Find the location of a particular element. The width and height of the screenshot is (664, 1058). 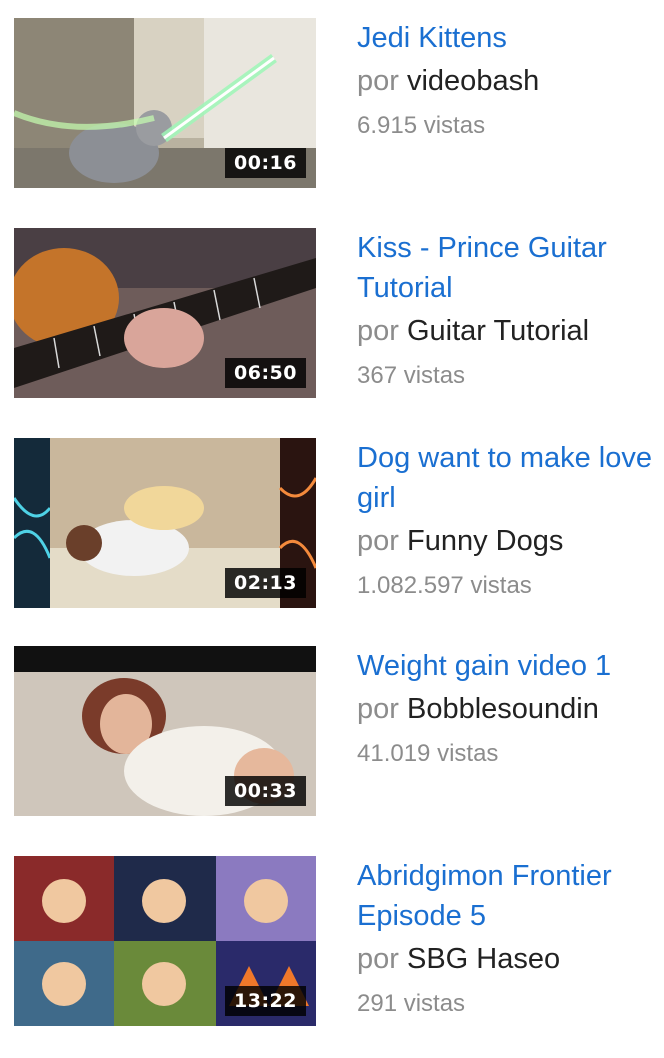

channel-name: Guitar Tutorial is located at coordinates (498, 331).